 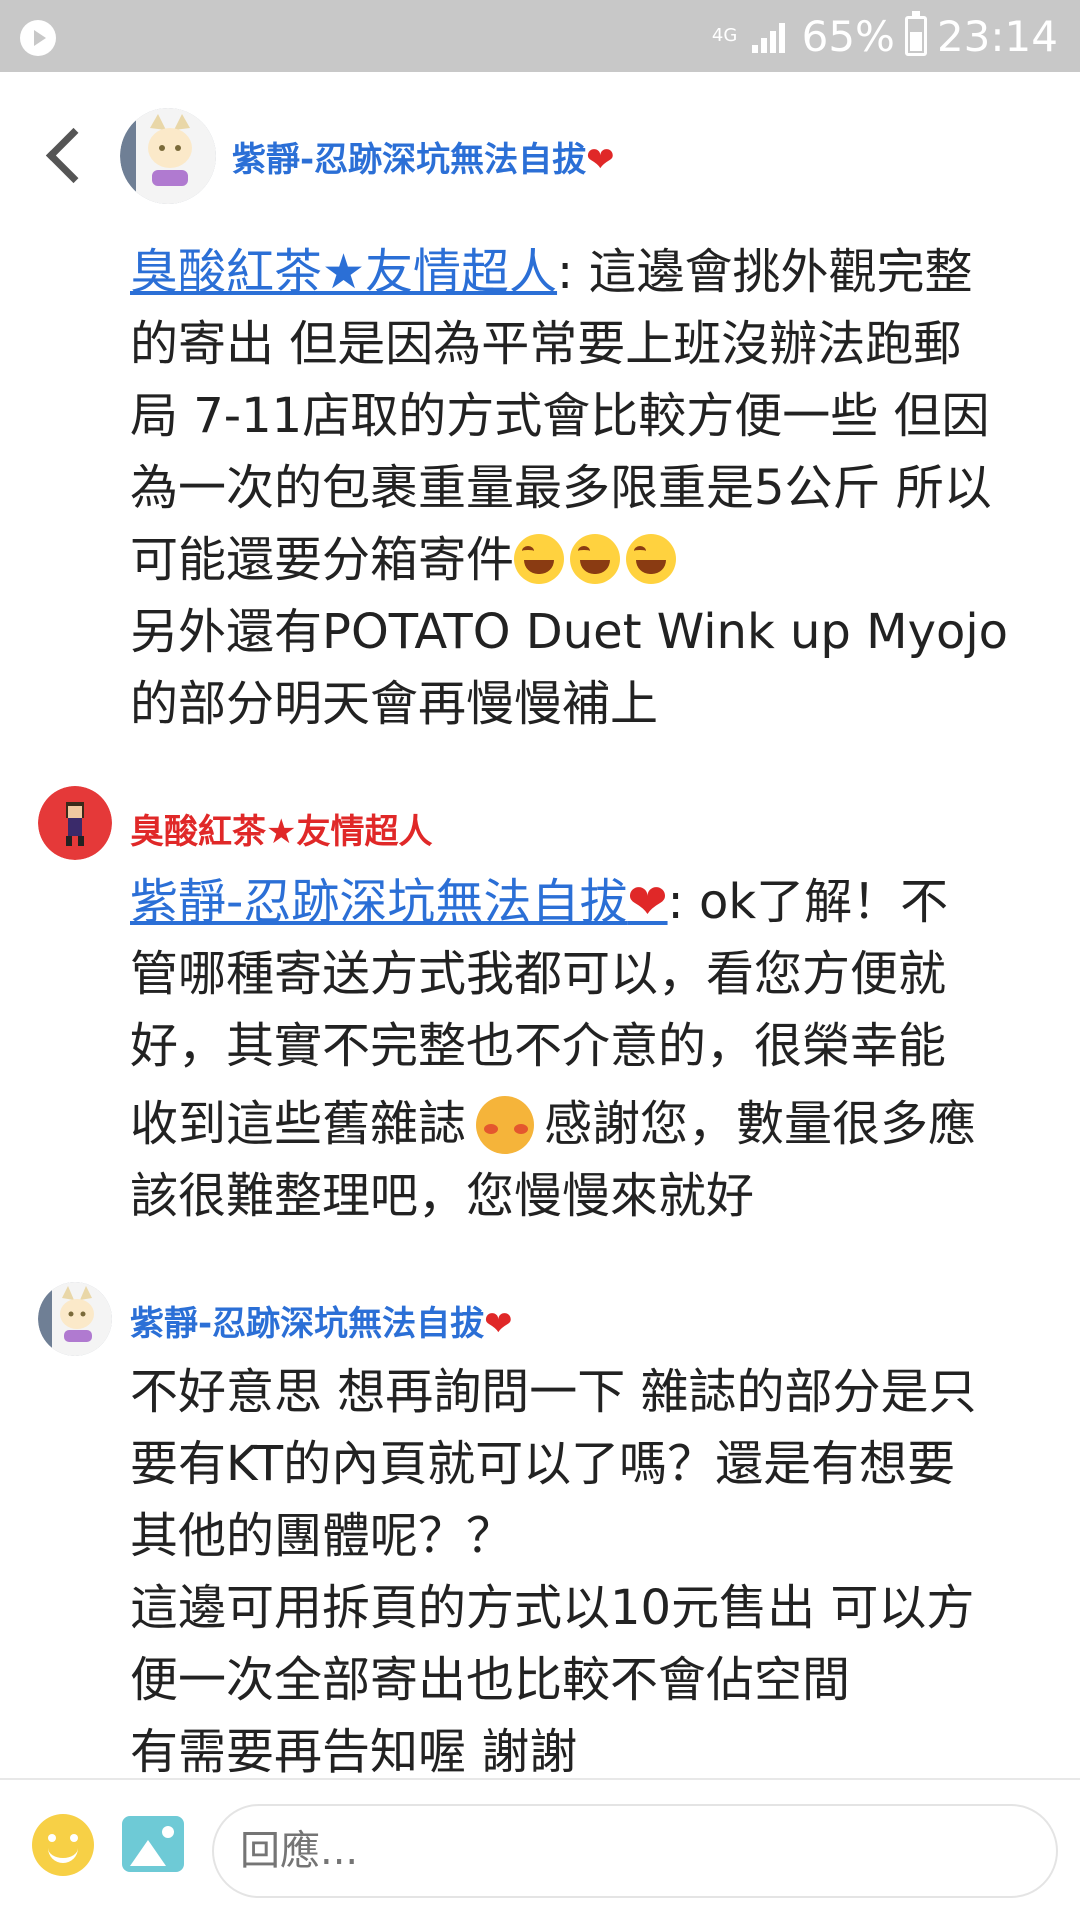 I want to click on post-line-5-text: 可能還要分箱寄件, so click(x=322, y=560).